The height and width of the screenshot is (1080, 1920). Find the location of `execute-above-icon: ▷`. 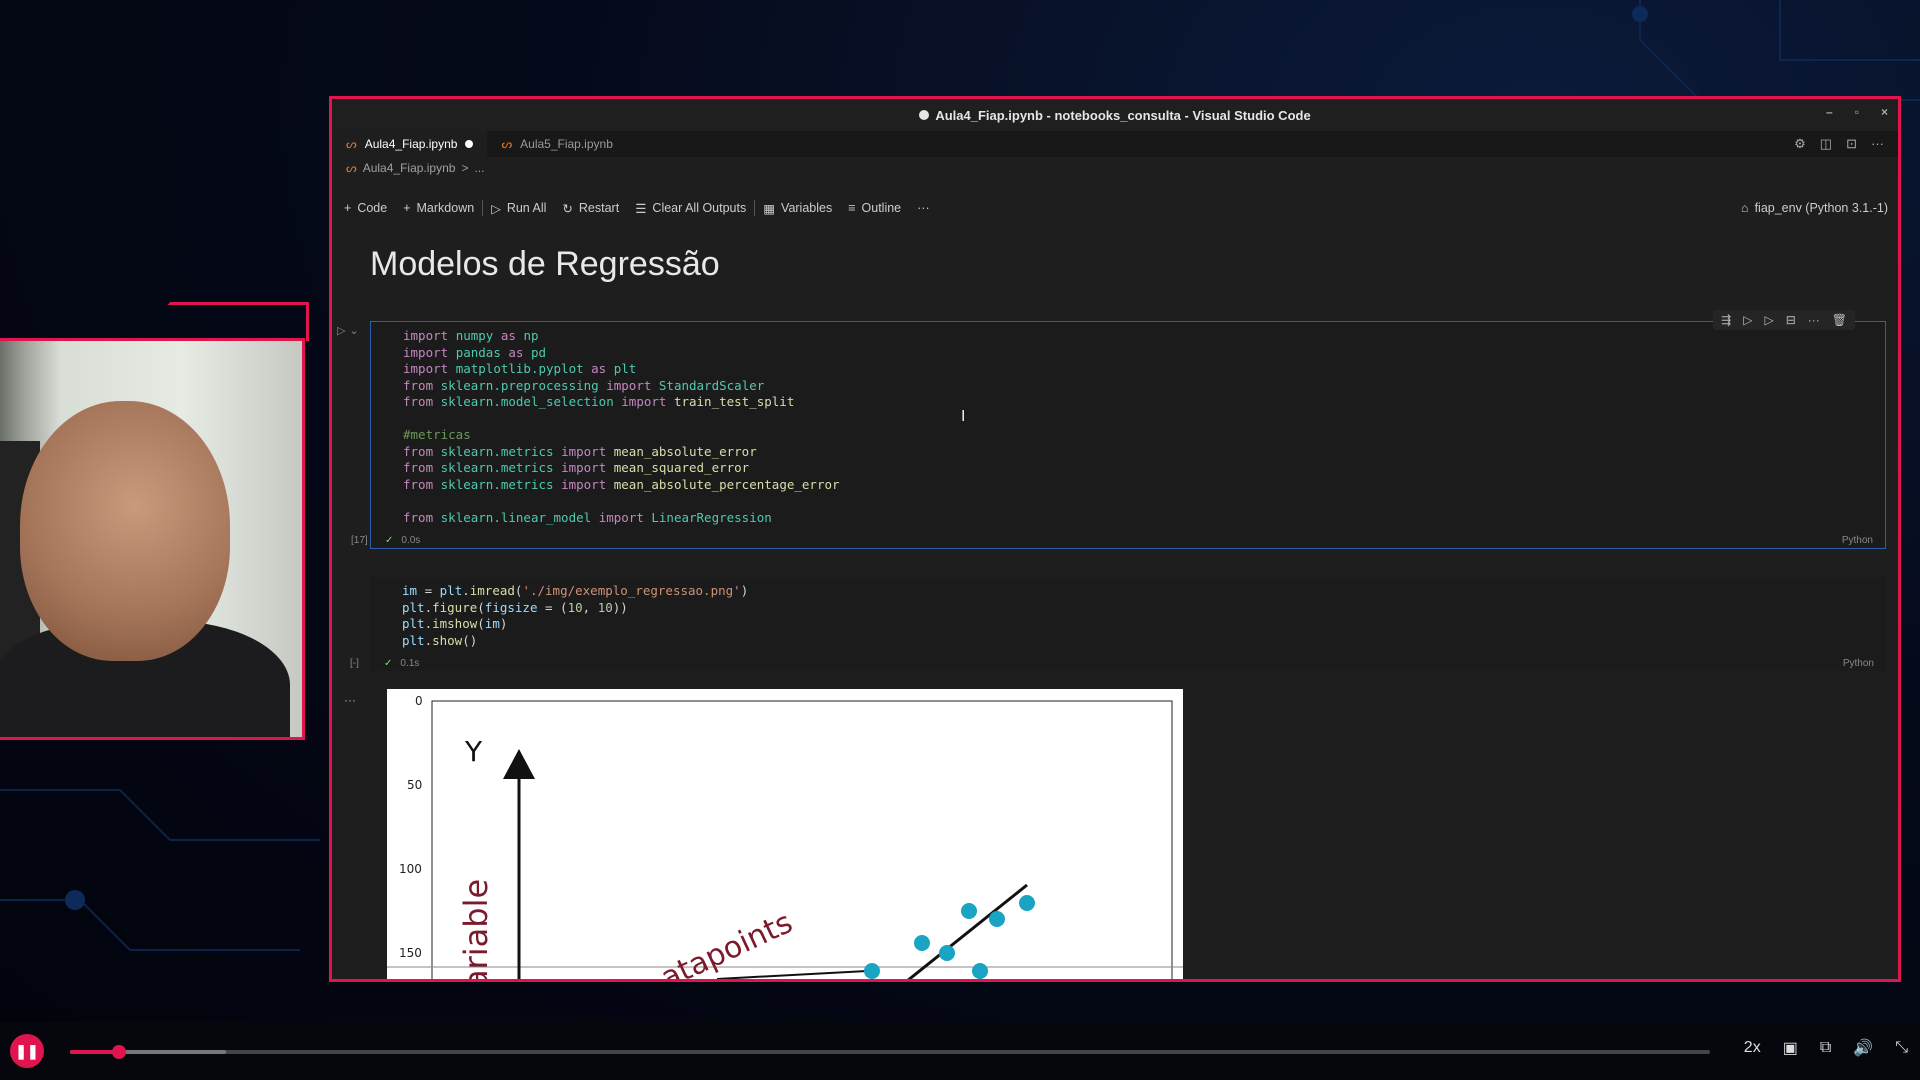

execute-above-icon: ▷ is located at coordinates (1747, 320).